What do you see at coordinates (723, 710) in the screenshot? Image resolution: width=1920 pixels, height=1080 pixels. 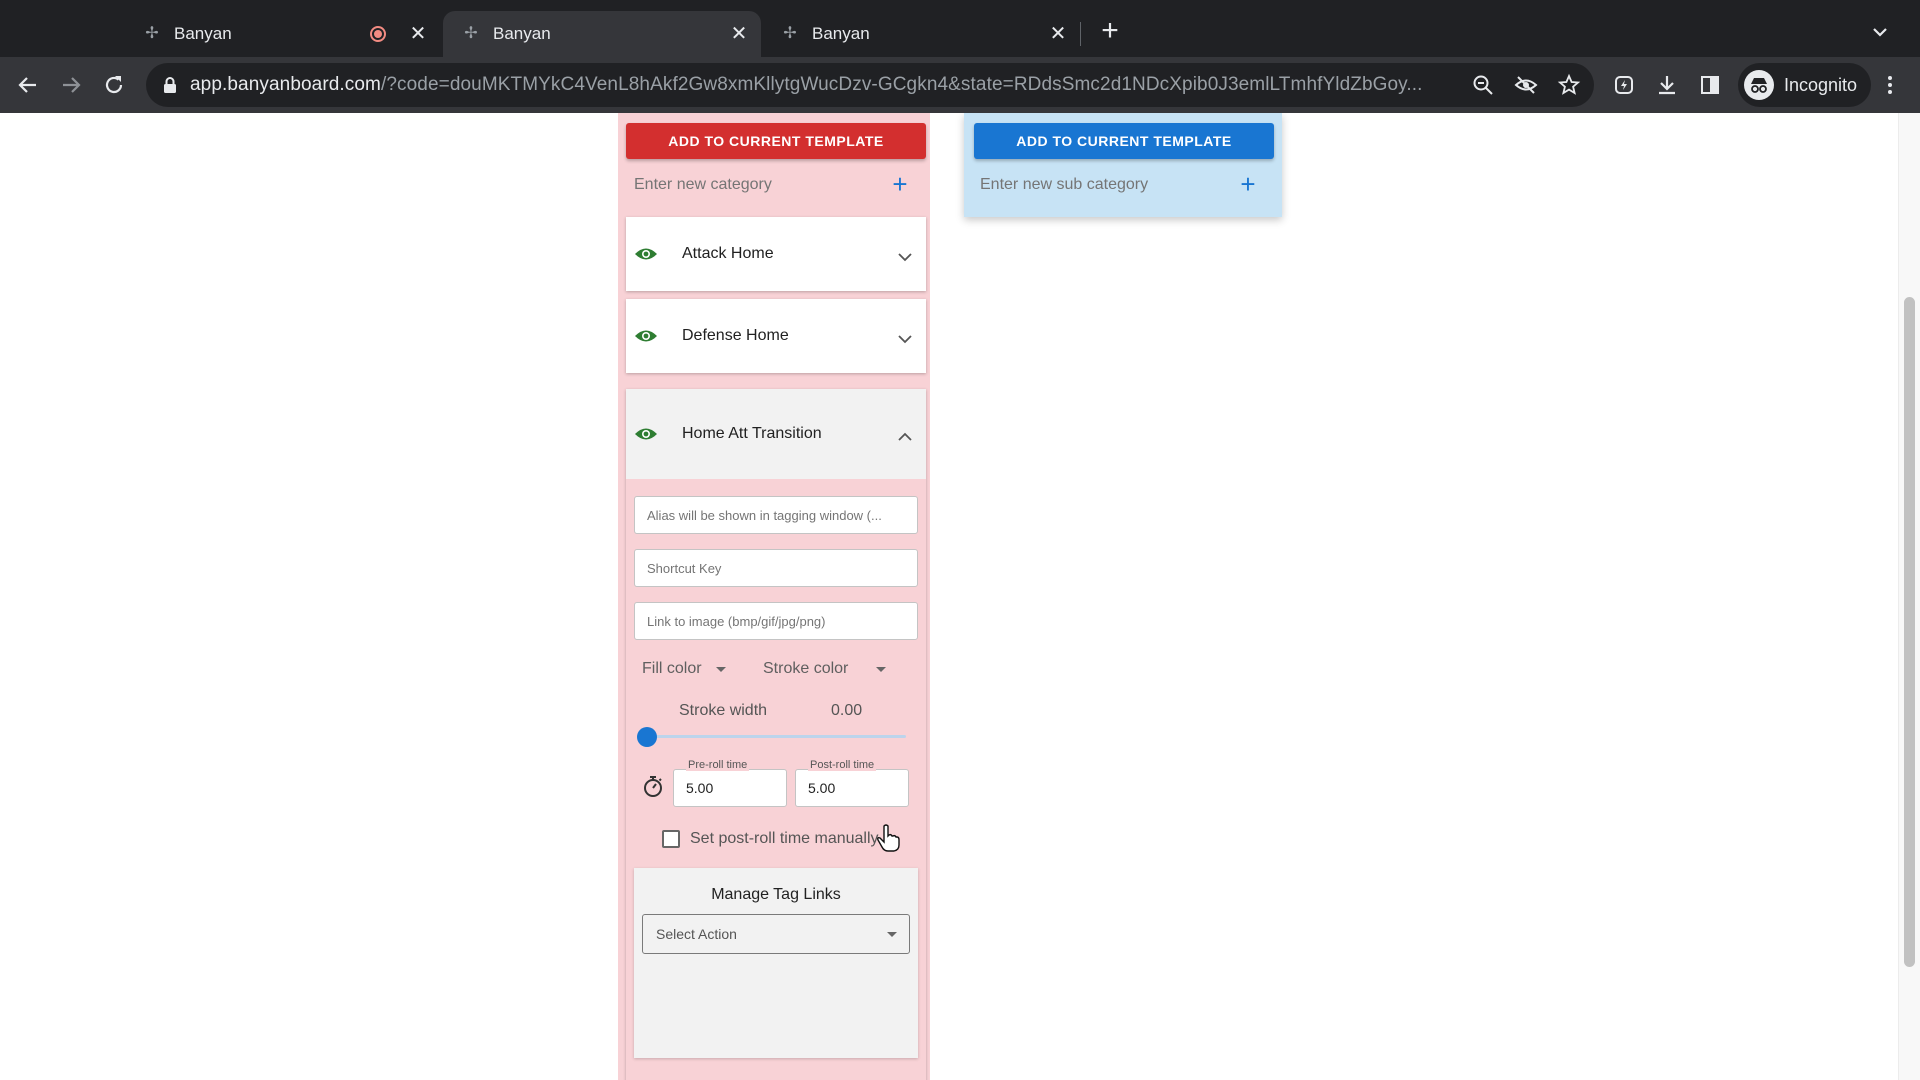 I see `stroke-width-label: Stroke width` at bounding box center [723, 710].